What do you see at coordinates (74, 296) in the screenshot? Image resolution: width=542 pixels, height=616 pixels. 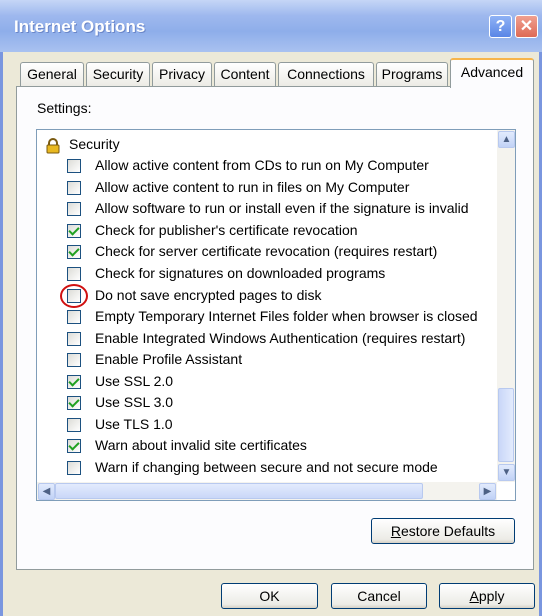 I see `highlight-ring` at bounding box center [74, 296].